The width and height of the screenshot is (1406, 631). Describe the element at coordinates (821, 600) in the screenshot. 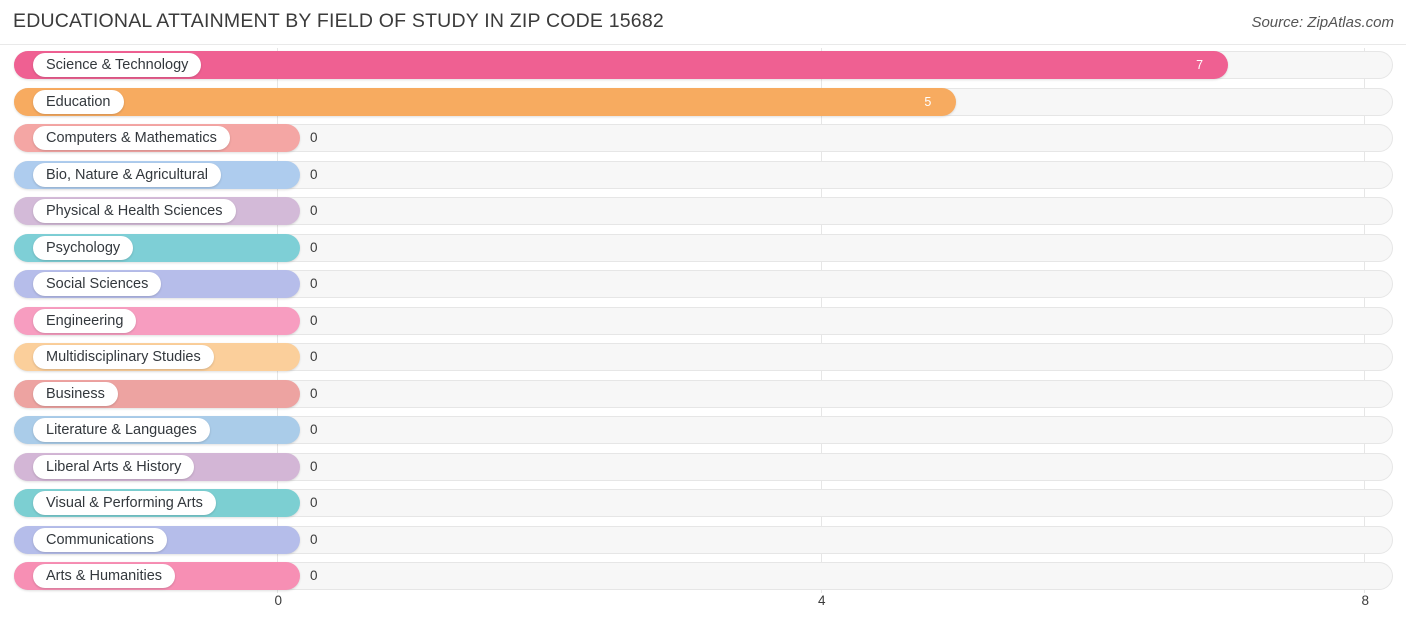

I see `x-axis-tick-label: 4` at that location.